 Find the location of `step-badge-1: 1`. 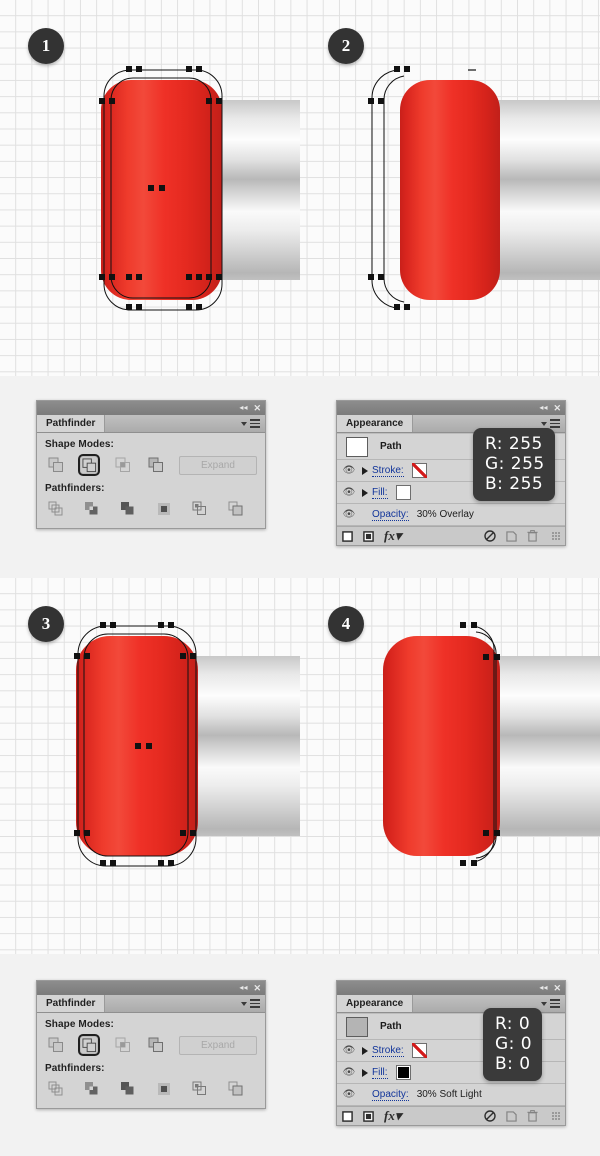

step-badge-1: 1 is located at coordinates (46, 46).